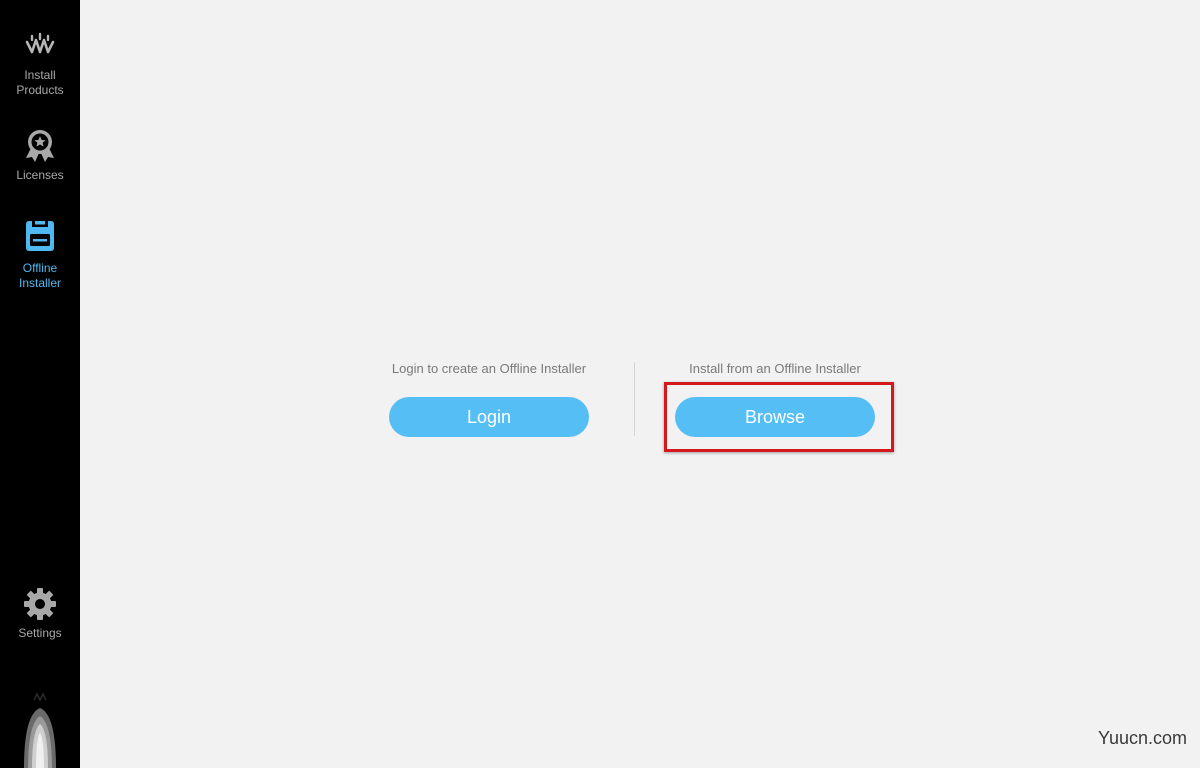 This screenshot has width=1200, height=768. I want to click on sidebar-item-install-products: Install Products, so click(40, 64).